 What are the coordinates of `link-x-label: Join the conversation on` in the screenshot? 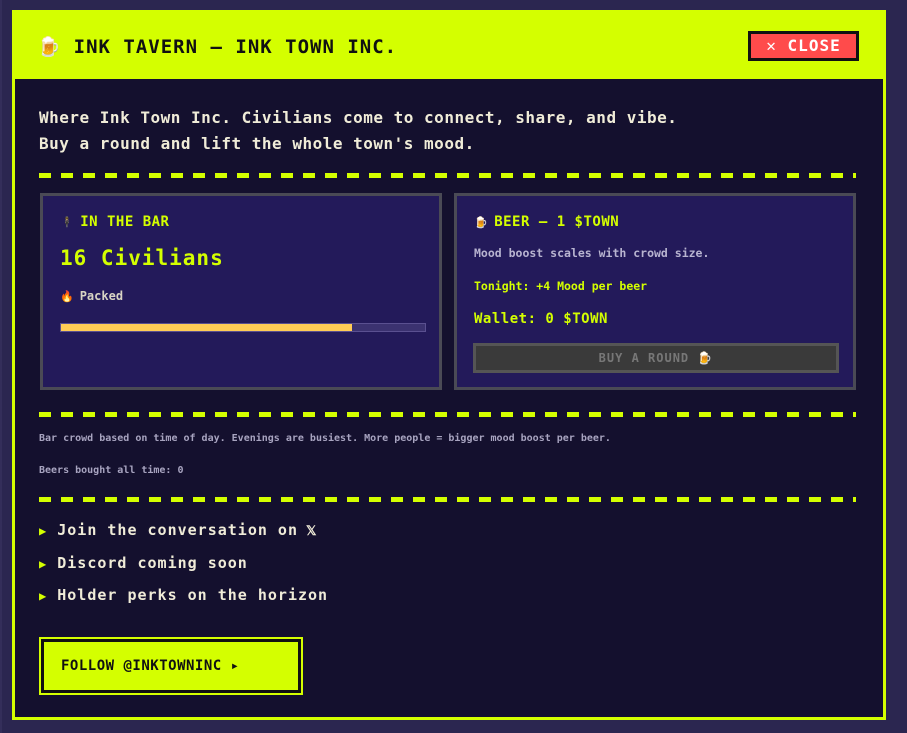 It's located at (177, 530).